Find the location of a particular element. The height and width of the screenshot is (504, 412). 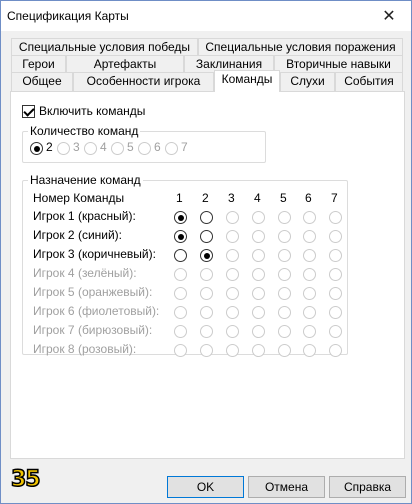

tab-rumors: Слухи is located at coordinates (307, 81).